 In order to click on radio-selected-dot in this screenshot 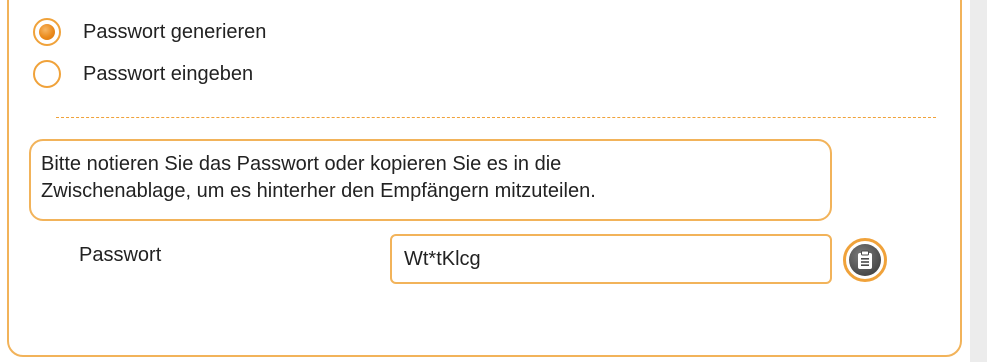, I will do `click(47, 32)`.